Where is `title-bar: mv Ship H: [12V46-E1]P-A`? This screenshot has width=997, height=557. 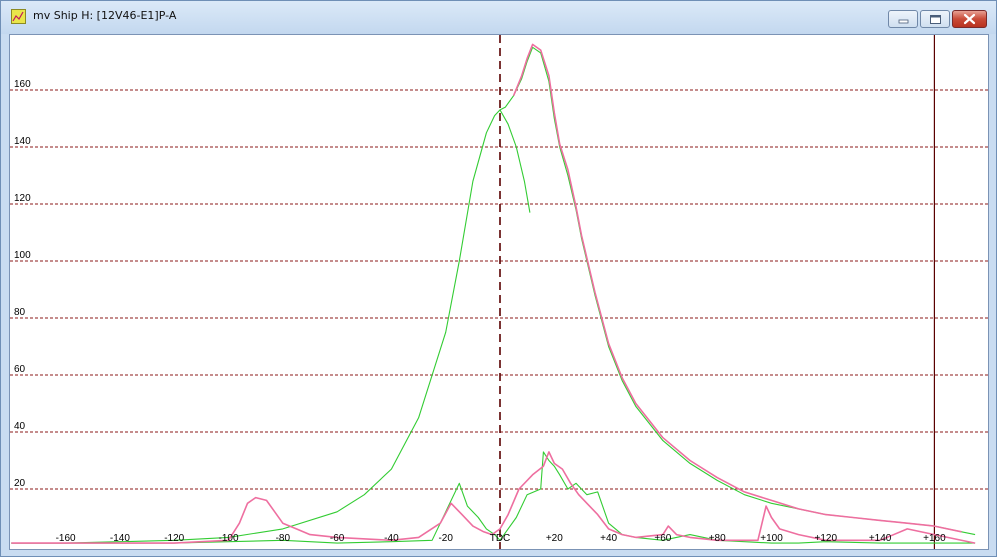
title-bar: mv Ship H: [12V46-E1]P-A is located at coordinates (498, 17).